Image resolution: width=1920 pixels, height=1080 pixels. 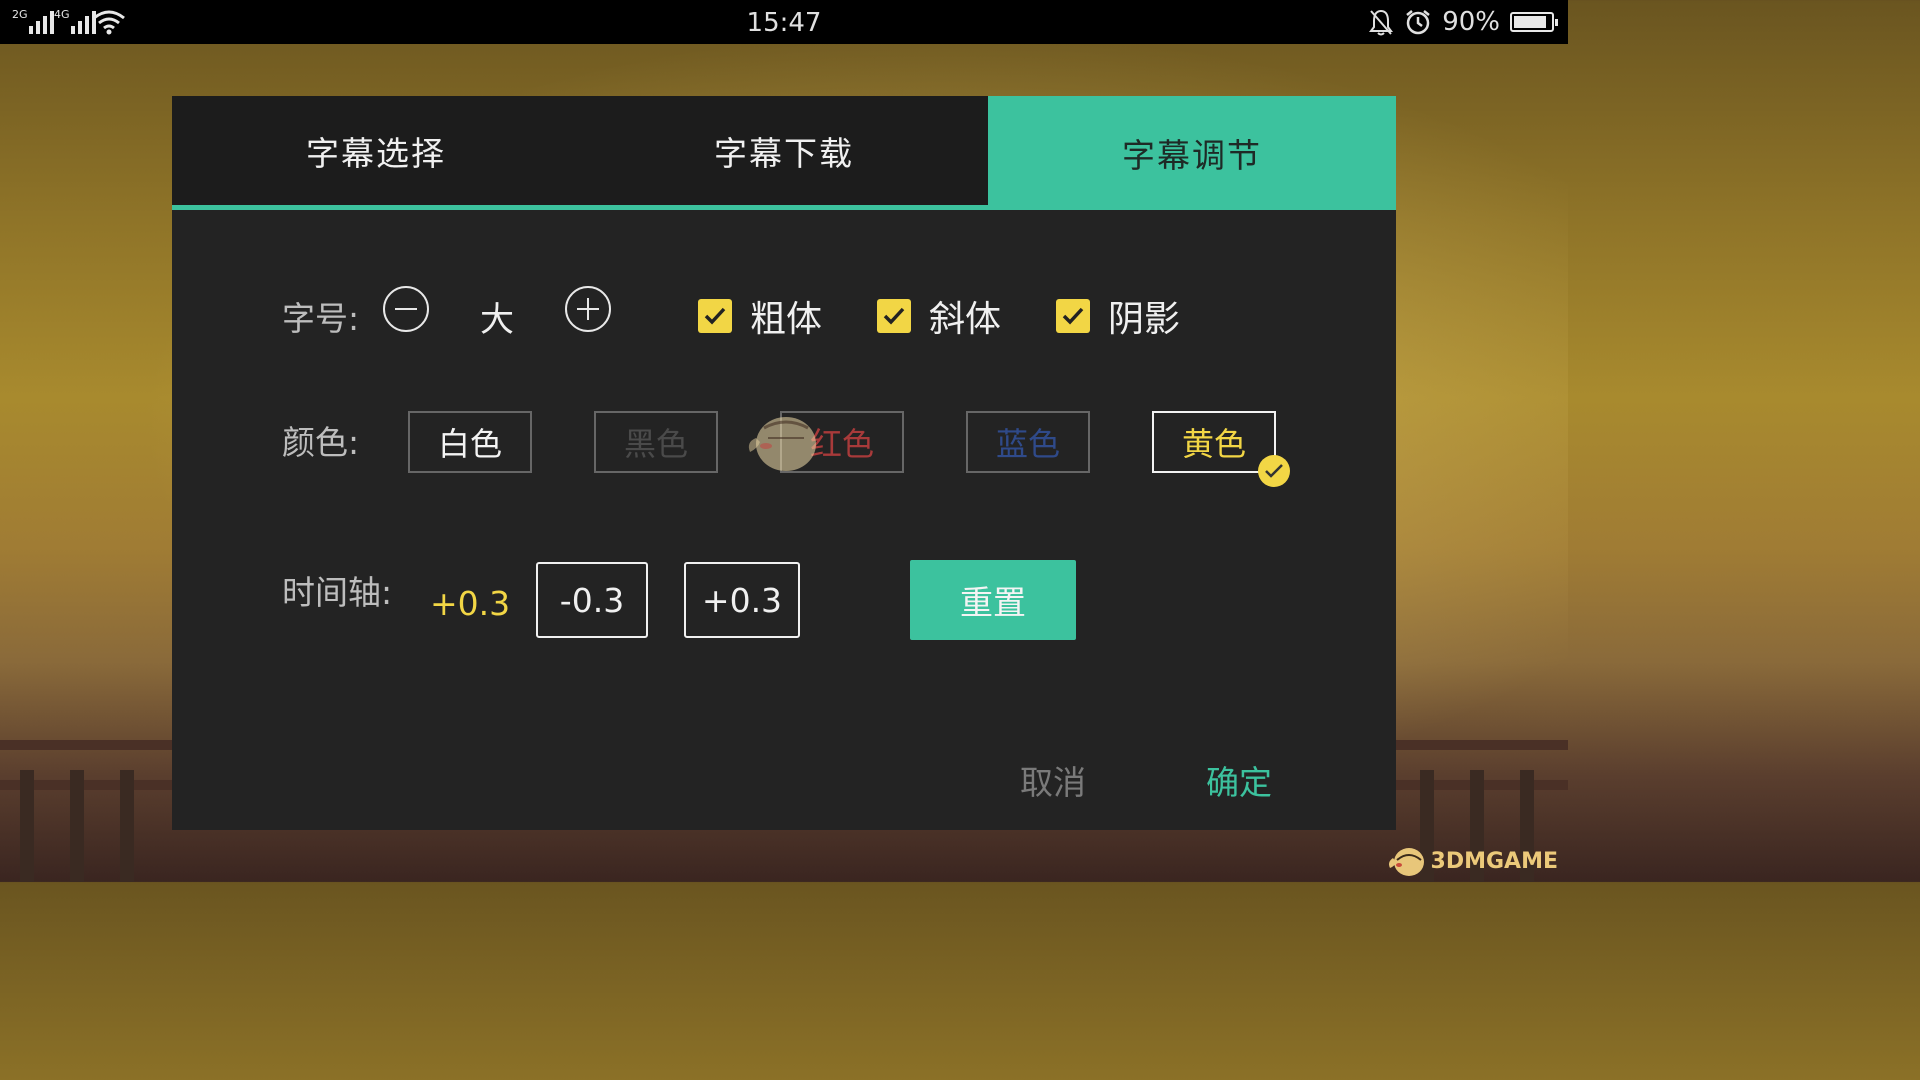 I want to click on color-option-black: 黑色, so click(x=656, y=442).